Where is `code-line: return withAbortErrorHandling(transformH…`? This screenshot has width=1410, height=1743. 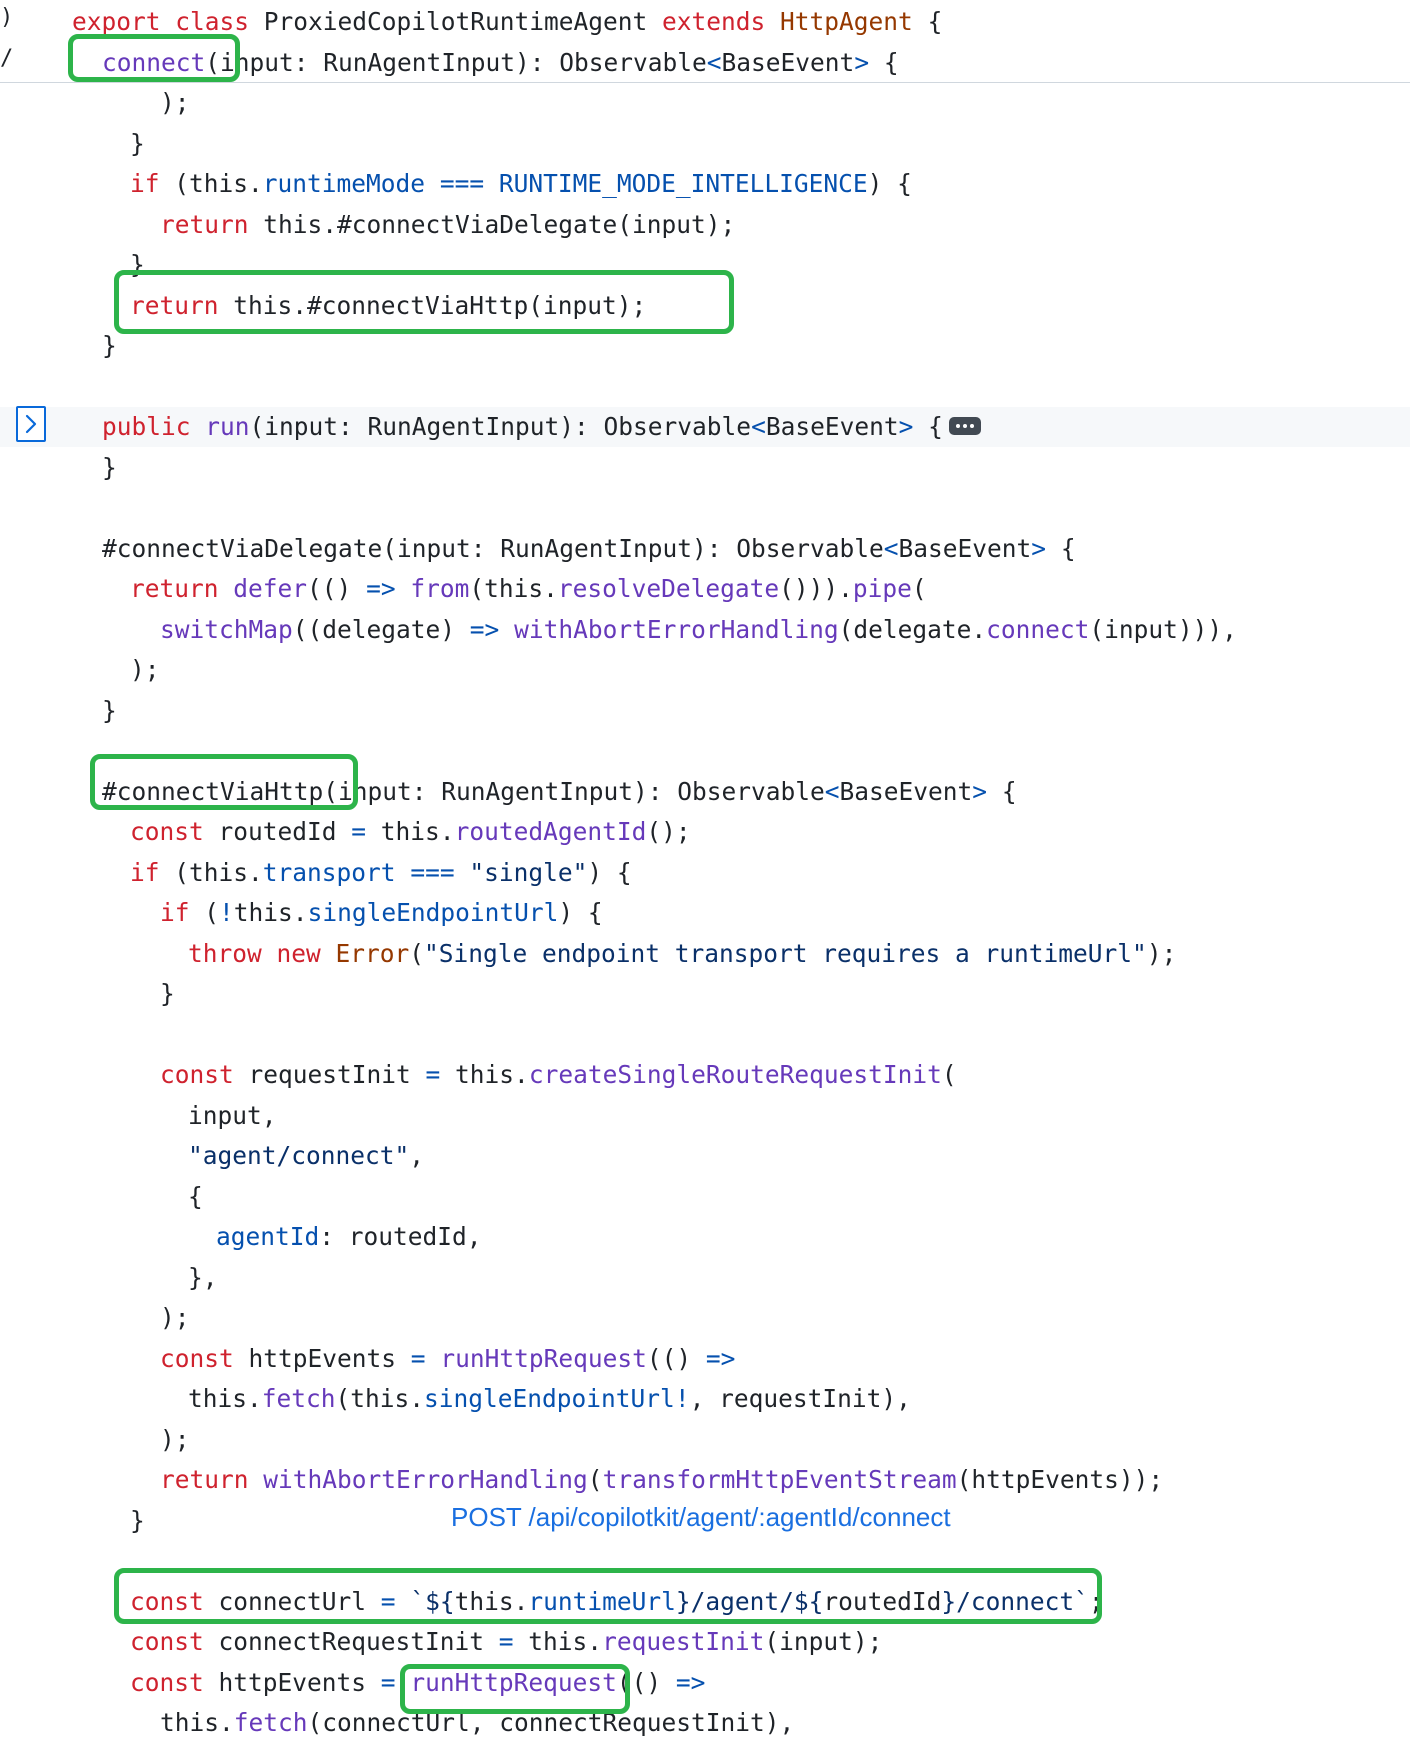
code-line: return withAbortErrorHandling(transformH… is located at coordinates (705, 1480).